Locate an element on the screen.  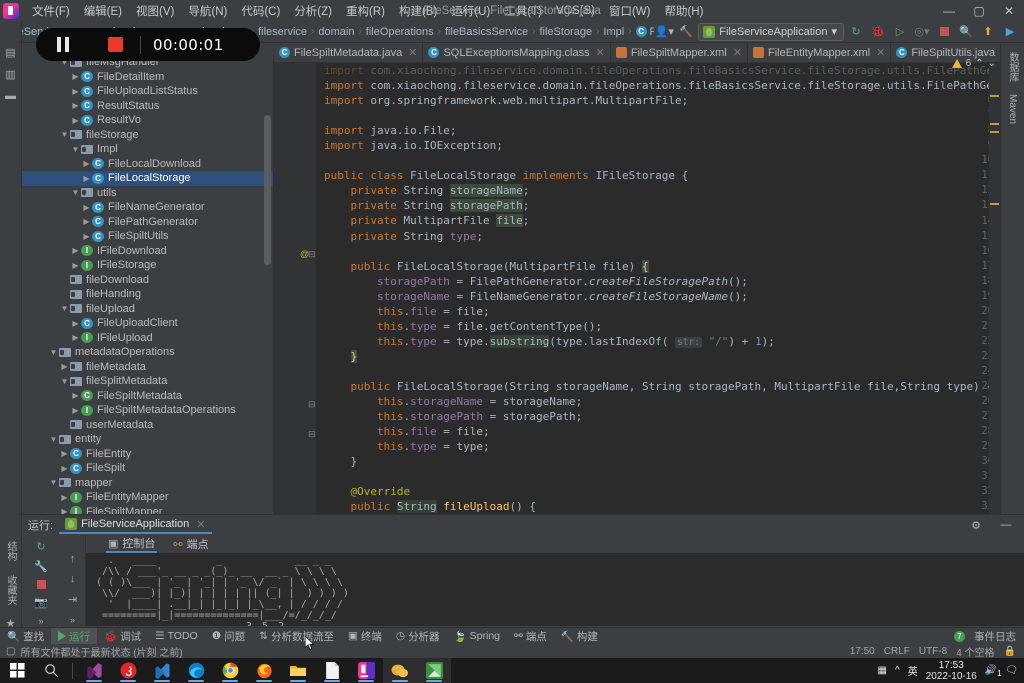
indent-setting: 4 个空格 is located at coordinates (975, 651).